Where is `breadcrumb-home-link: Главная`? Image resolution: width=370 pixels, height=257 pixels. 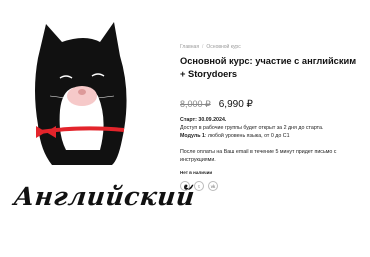 breadcrumb-home-link: Главная is located at coordinates (189, 47).